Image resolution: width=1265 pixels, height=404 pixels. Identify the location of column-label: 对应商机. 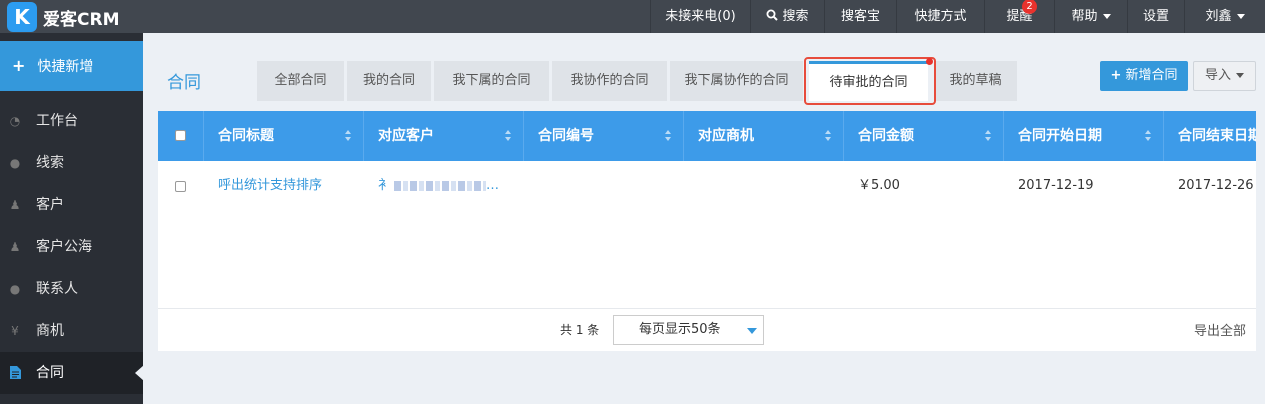
(726, 136).